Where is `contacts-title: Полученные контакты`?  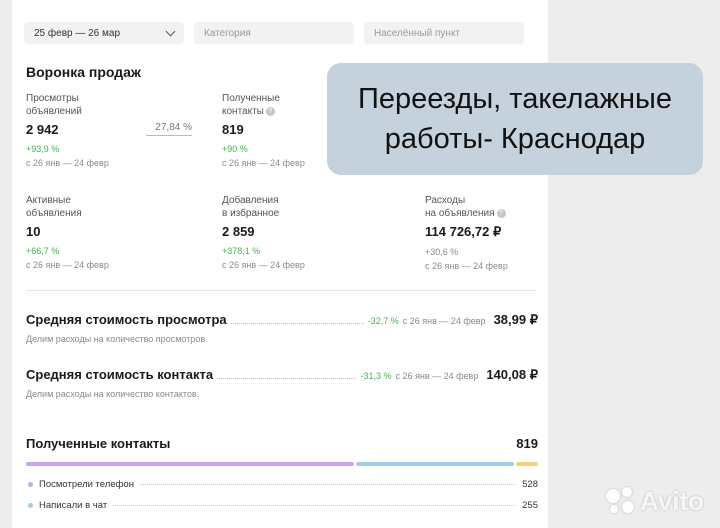 contacts-title: Полученные контакты is located at coordinates (98, 443).